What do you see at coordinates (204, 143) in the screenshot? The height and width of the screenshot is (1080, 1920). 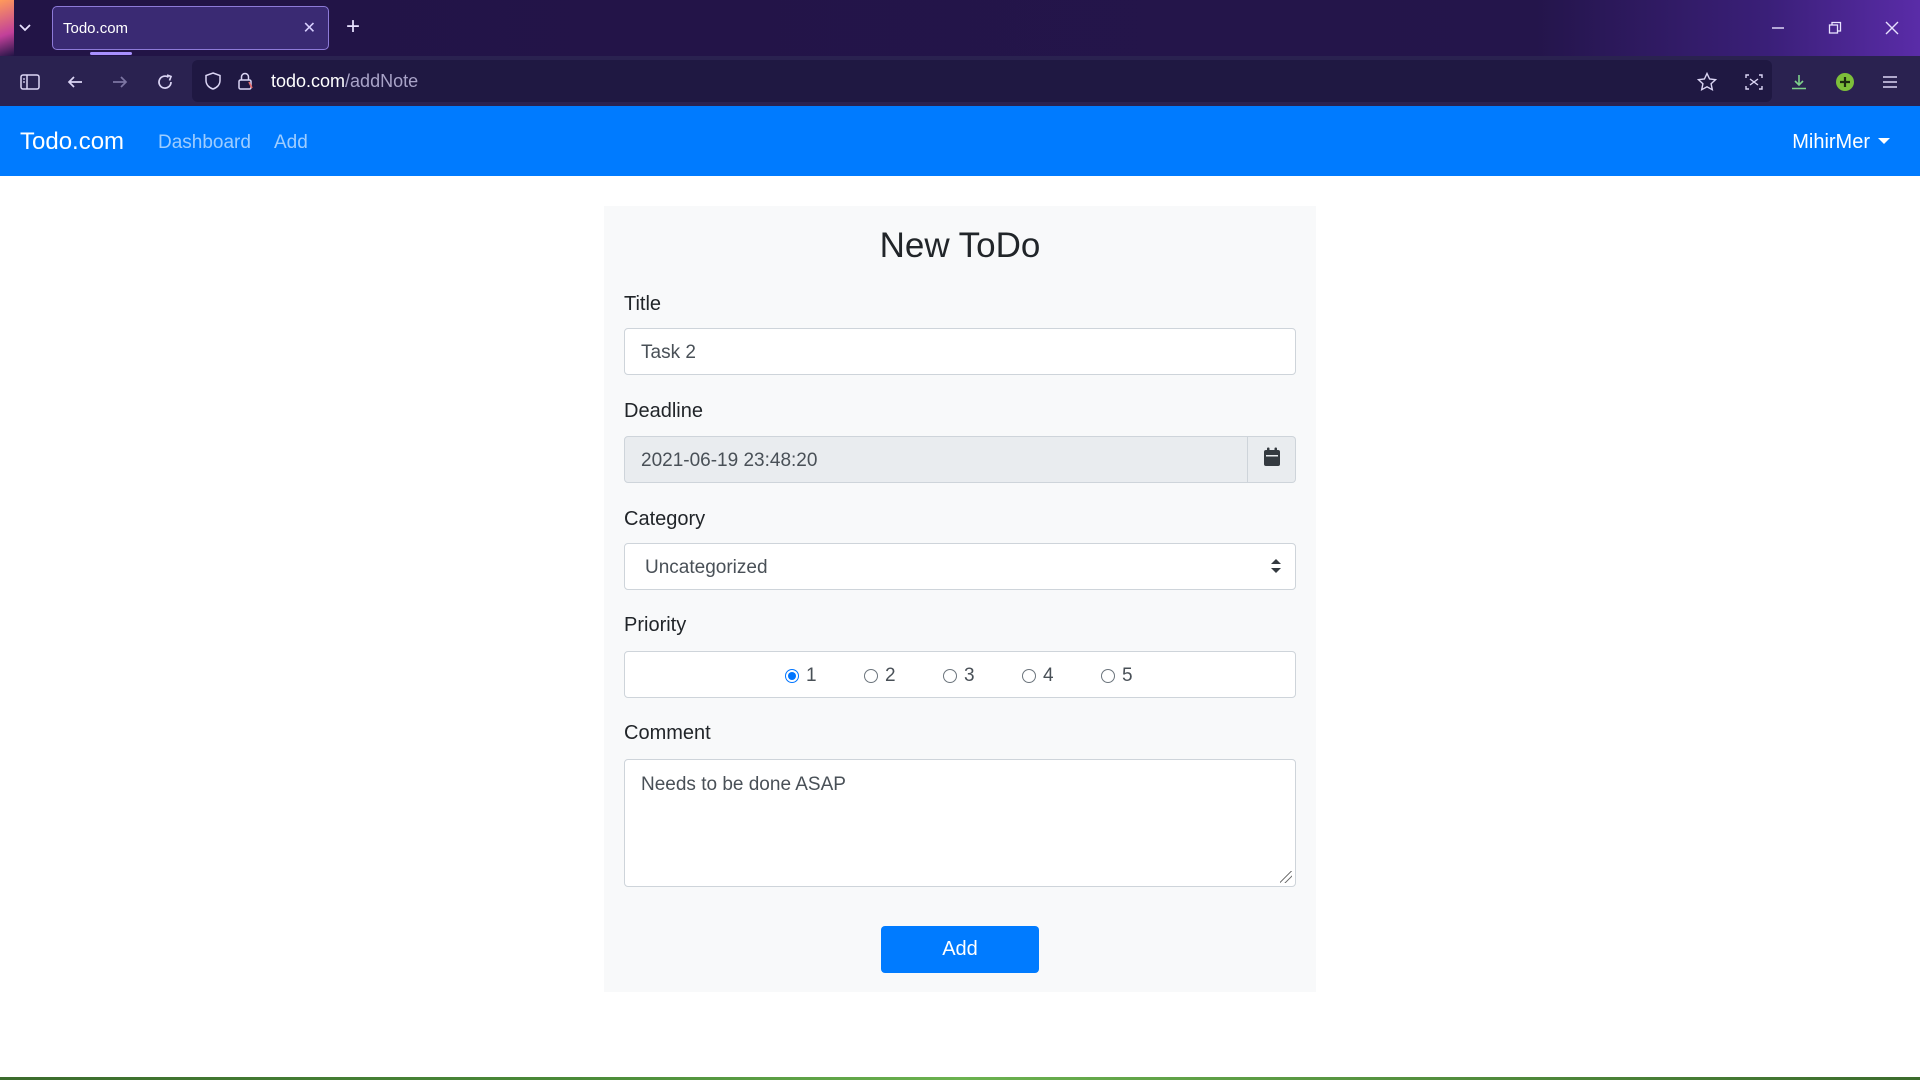 I see `nav-link-dashboard: Dashboard` at bounding box center [204, 143].